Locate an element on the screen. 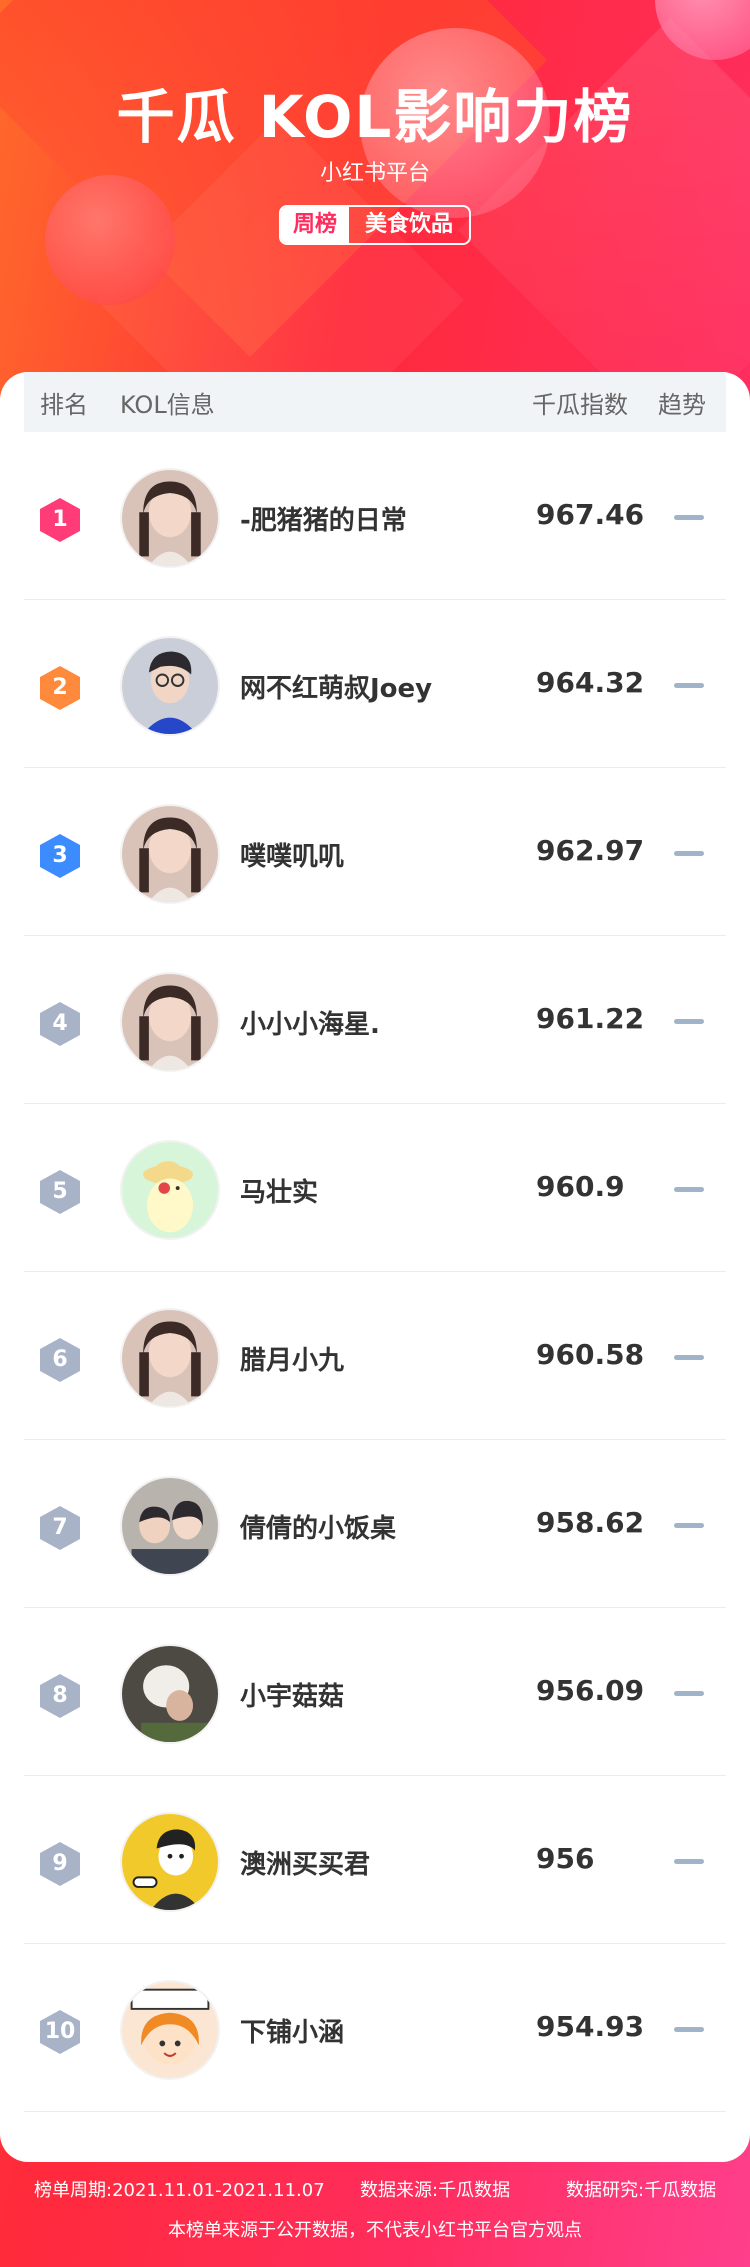 The height and width of the screenshot is (2267, 750). kol-name: 腊月小九 is located at coordinates (292, 1358).